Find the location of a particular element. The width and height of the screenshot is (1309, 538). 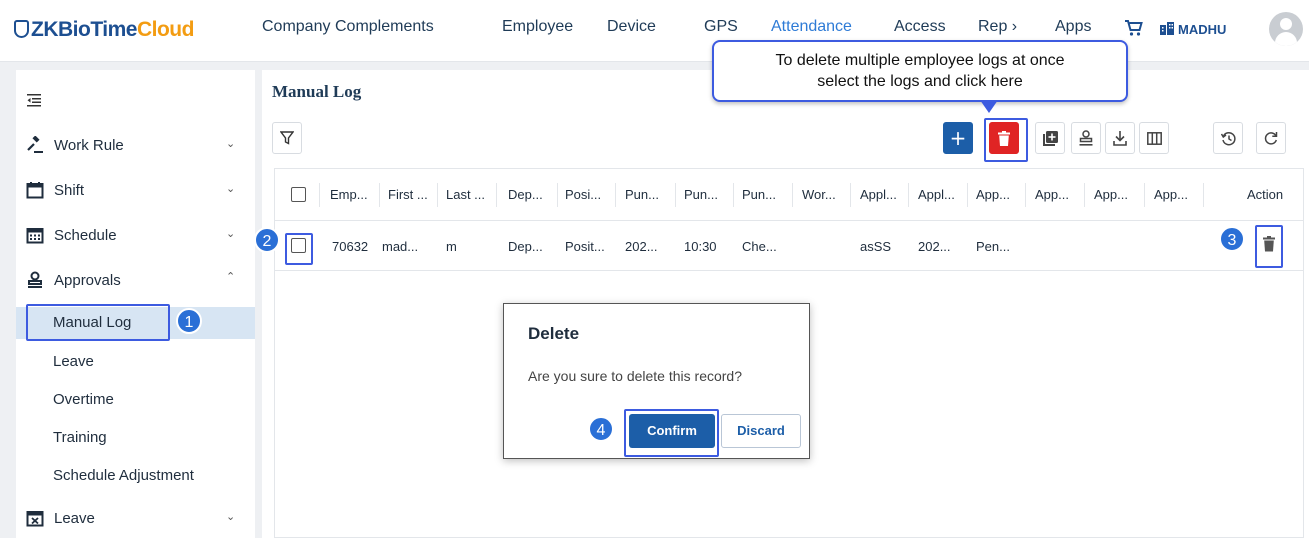

add-button: + is located at coordinates (958, 138).